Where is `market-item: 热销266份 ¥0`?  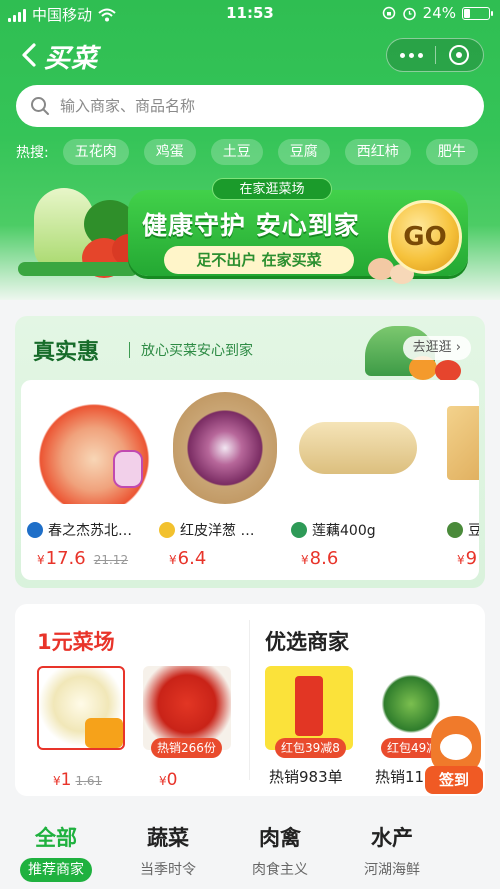 market-item: 热销266份 ¥0 is located at coordinates (187, 728).